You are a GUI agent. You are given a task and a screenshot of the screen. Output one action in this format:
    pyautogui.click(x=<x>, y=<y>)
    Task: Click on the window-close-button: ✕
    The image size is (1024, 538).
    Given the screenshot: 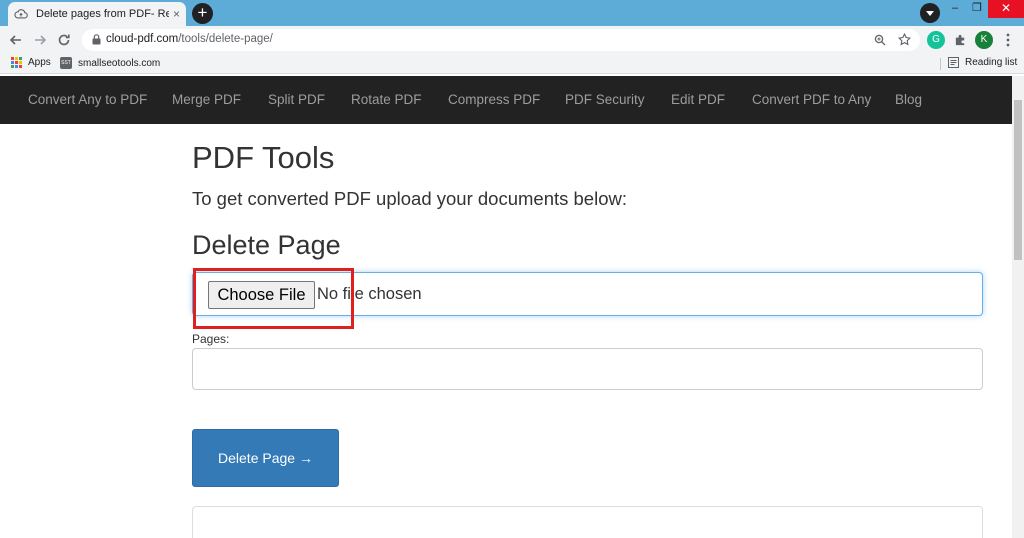 What is the action you would take?
    pyautogui.click(x=1006, y=9)
    